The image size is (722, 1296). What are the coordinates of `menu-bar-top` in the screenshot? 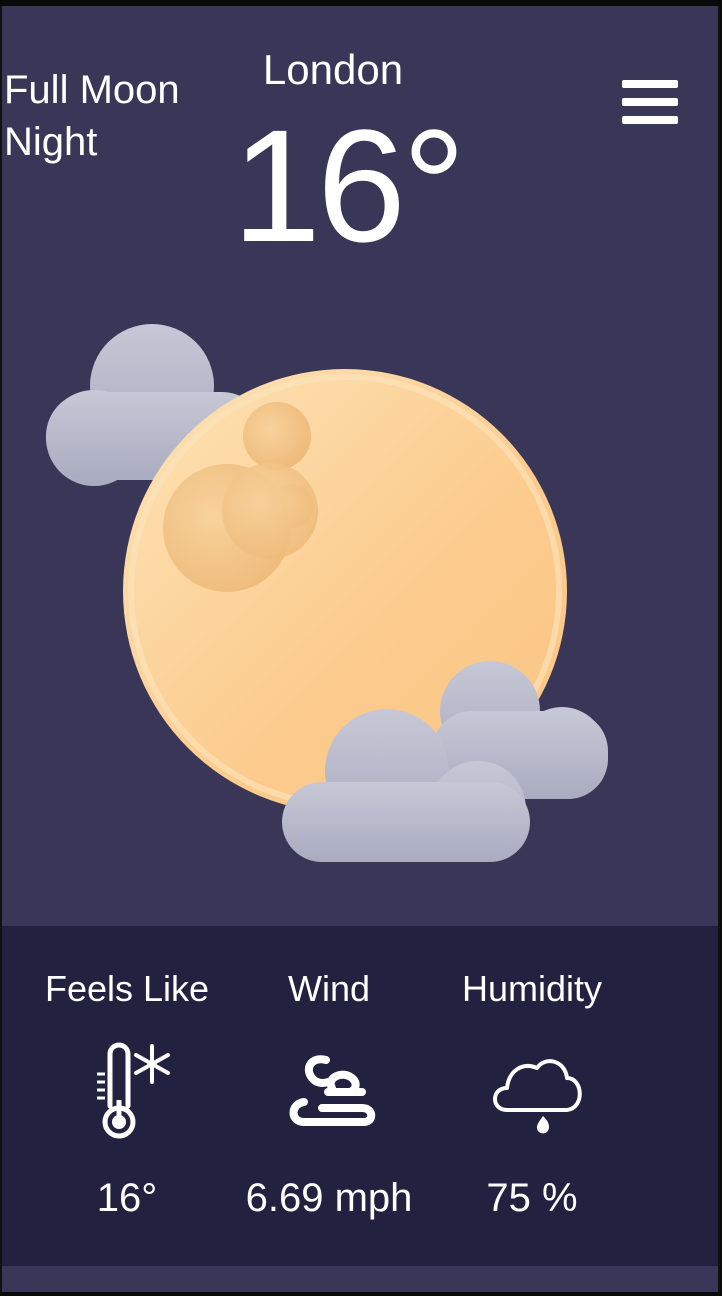 It's located at (650, 84).